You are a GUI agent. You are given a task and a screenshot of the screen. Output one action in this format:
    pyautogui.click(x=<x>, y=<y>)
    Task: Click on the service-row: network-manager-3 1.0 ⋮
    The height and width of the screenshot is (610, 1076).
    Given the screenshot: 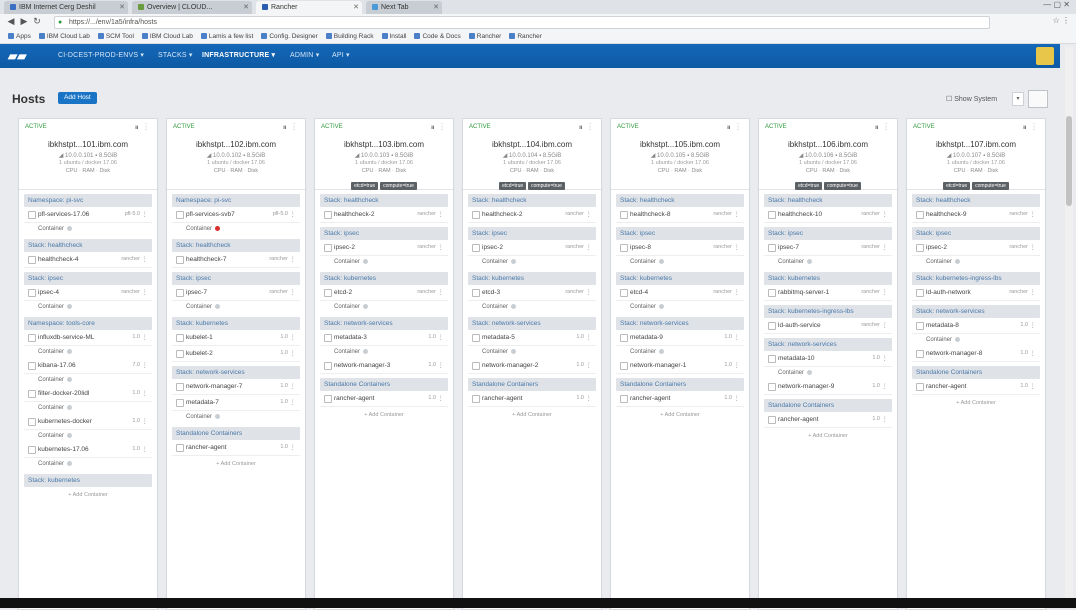 What is the action you would take?
    pyautogui.click(x=384, y=366)
    